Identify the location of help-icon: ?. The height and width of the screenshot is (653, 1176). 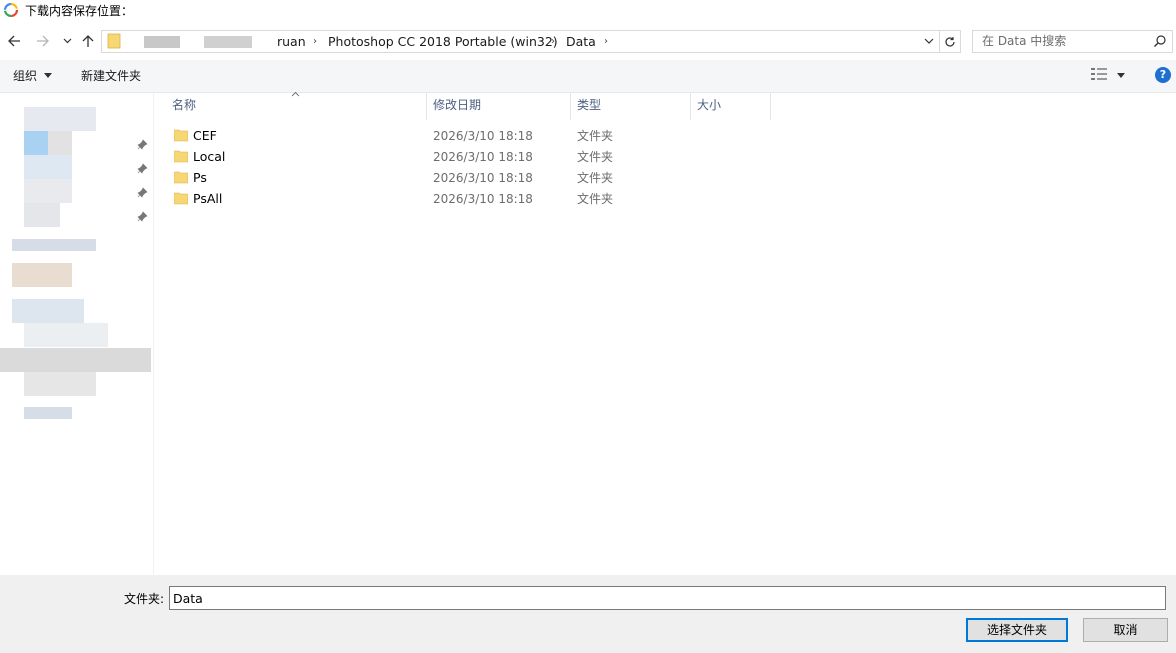
(1163, 75).